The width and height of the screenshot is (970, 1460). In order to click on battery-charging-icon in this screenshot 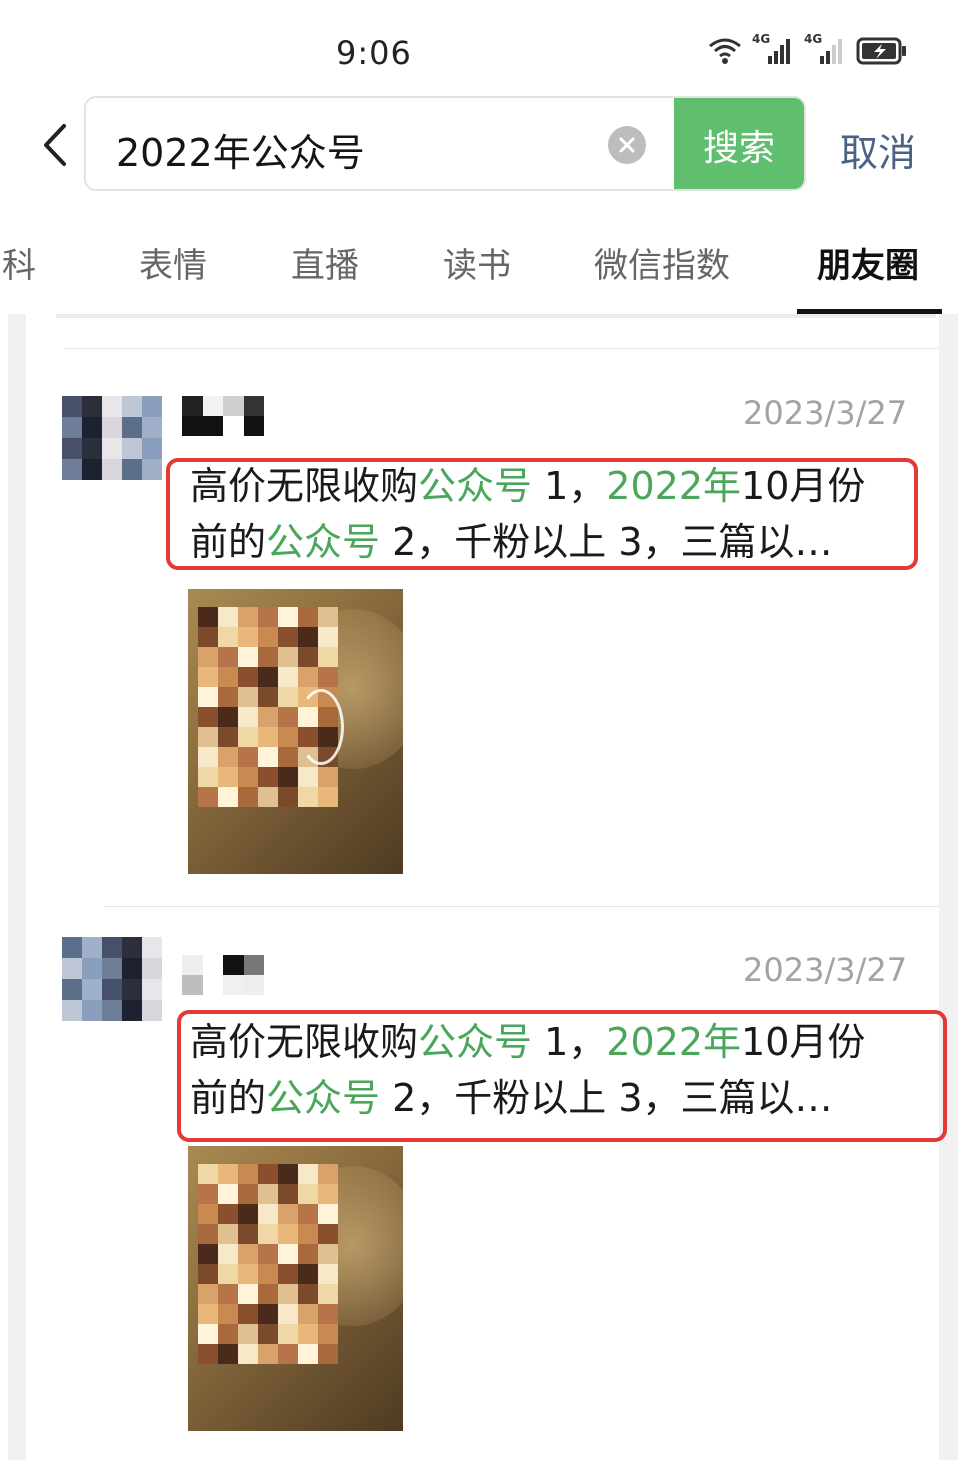, I will do `click(881, 51)`.